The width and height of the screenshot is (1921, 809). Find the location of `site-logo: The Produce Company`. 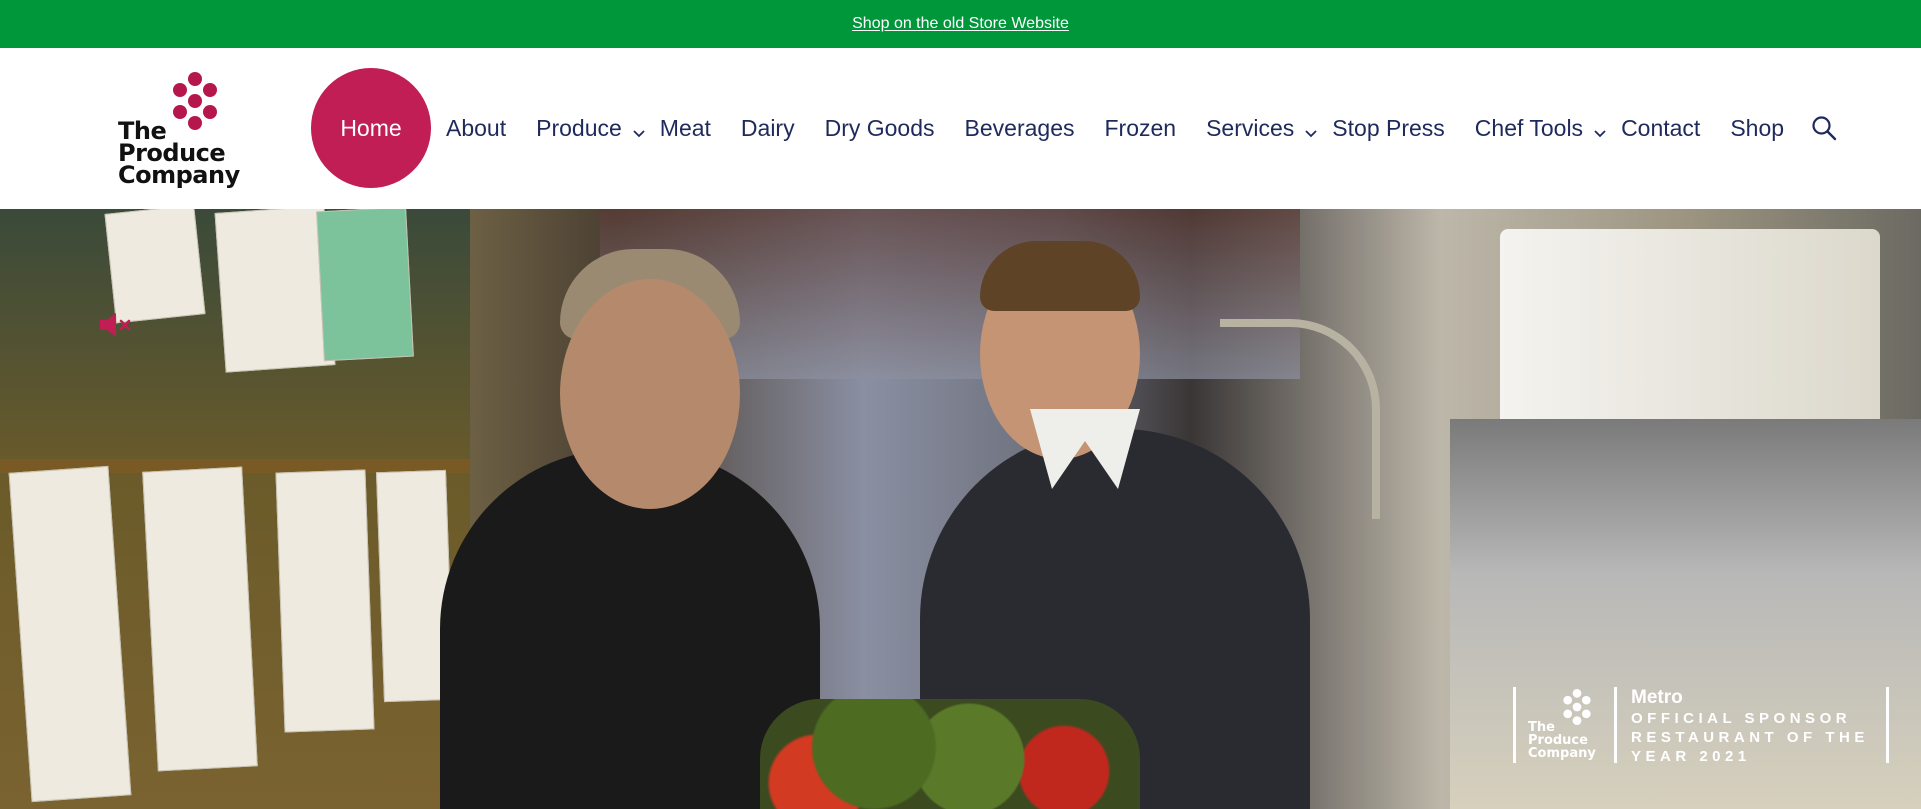

site-logo: The Produce Company is located at coordinates (179, 131).